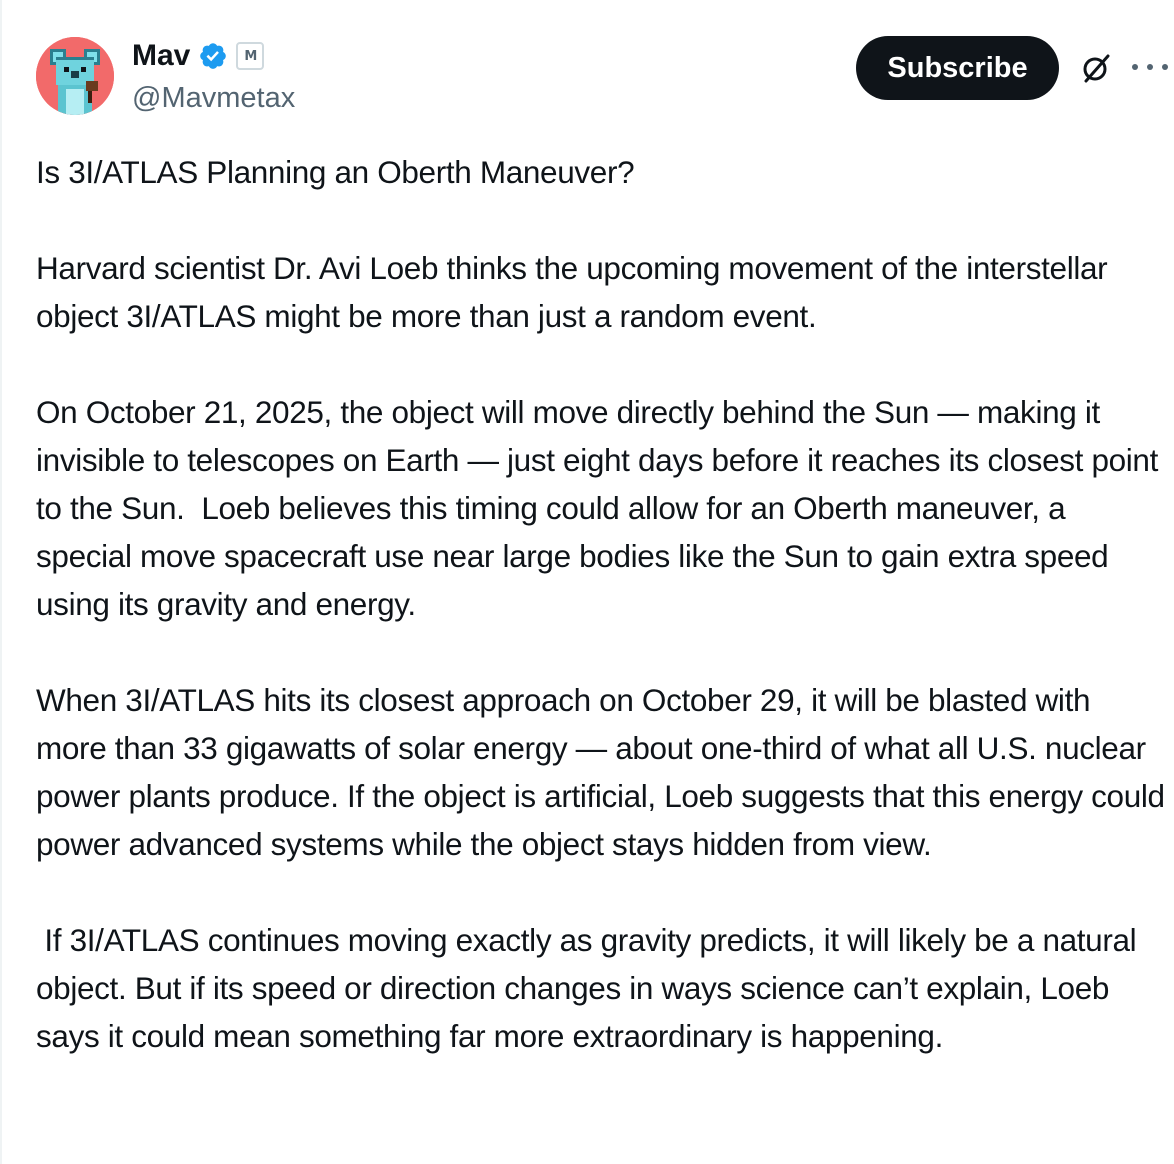 This screenshot has height=1164, width=1174. I want to click on verified-badge-icon, so click(213, 56).